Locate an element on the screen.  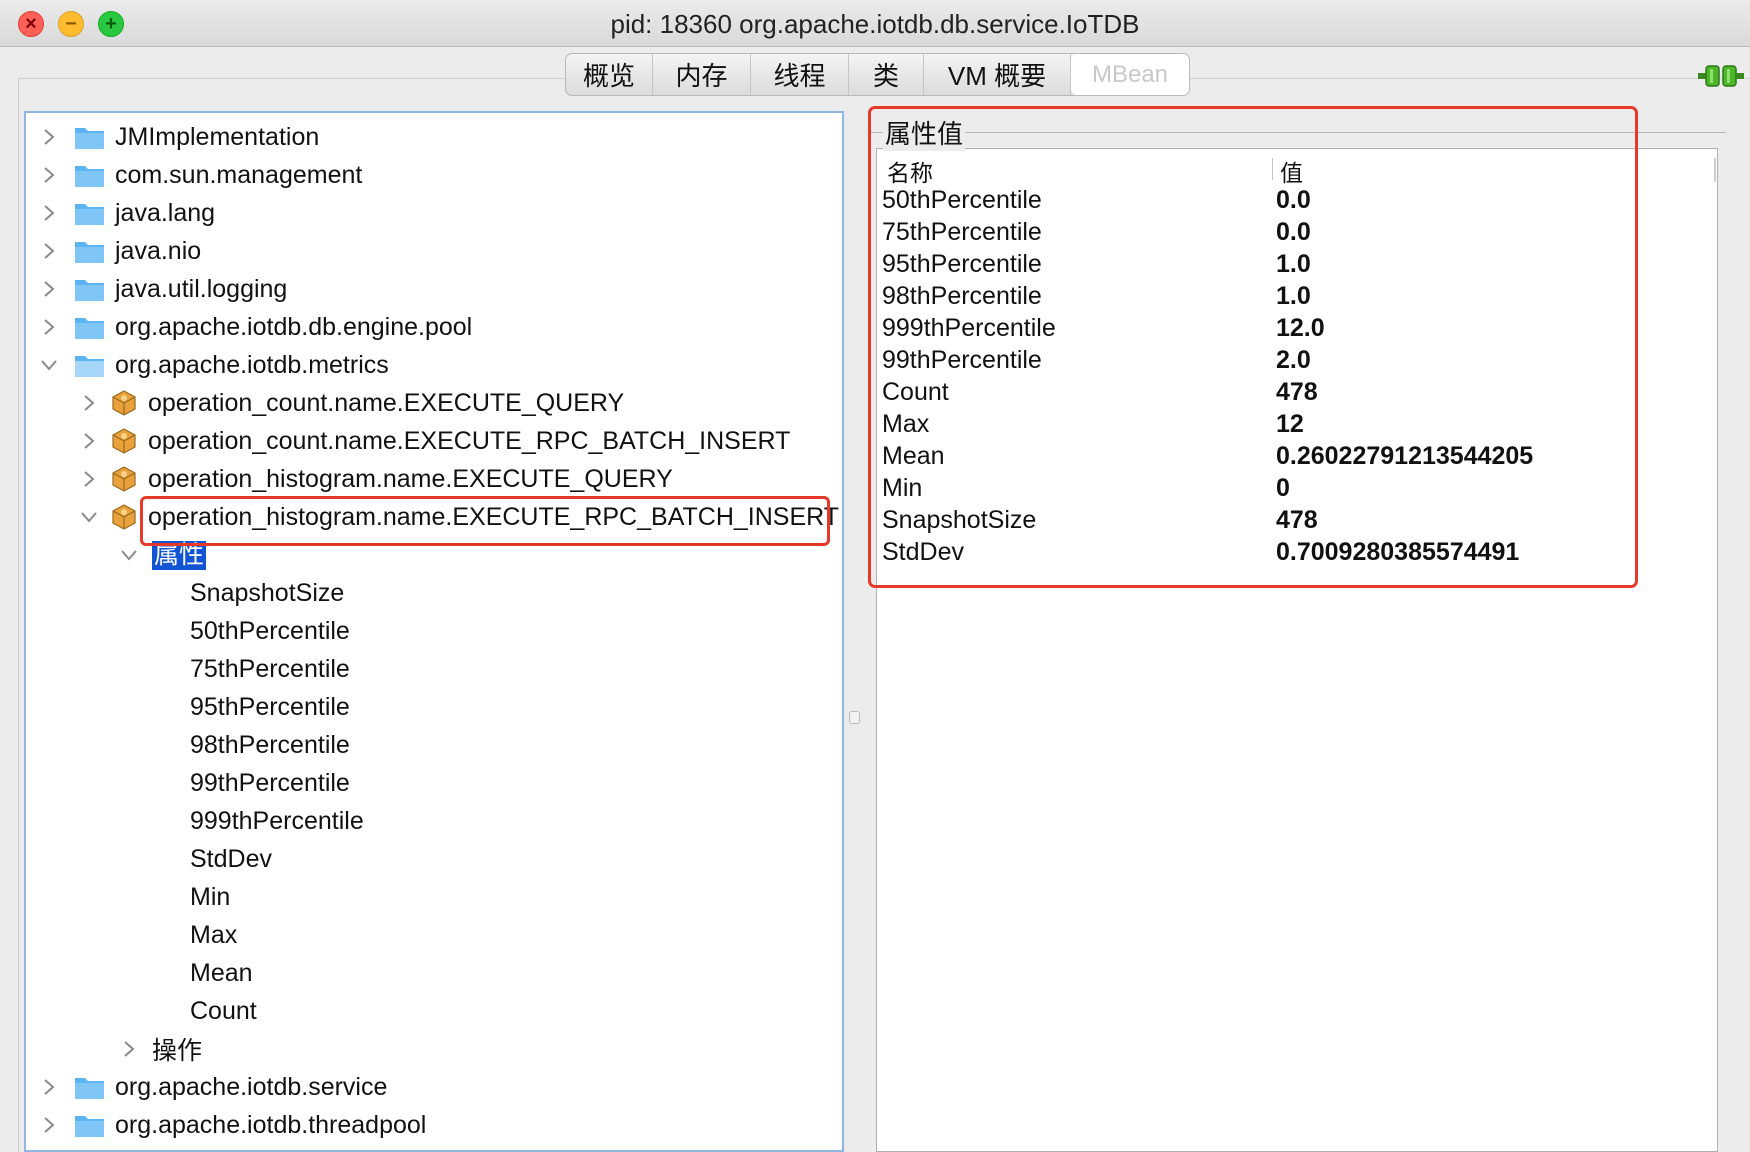
row-value: 0.7009280385574491 is located at coordinates (1398, 552).